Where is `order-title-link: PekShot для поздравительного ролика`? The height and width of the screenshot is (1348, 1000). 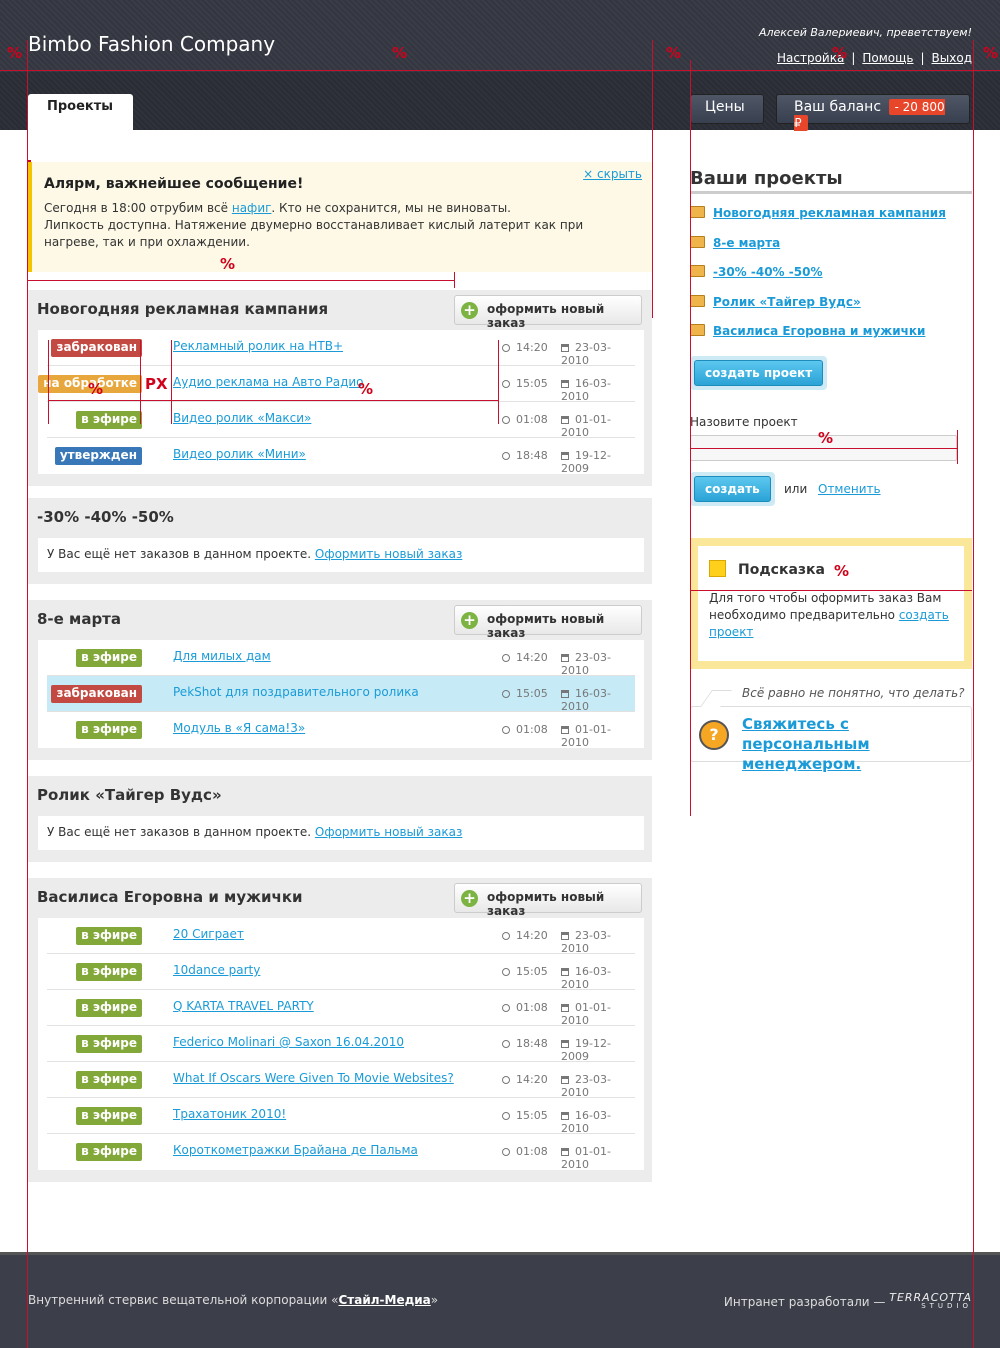
order-title-link: PekShot для поздравительного ролика is located at coordinates (296, 692).